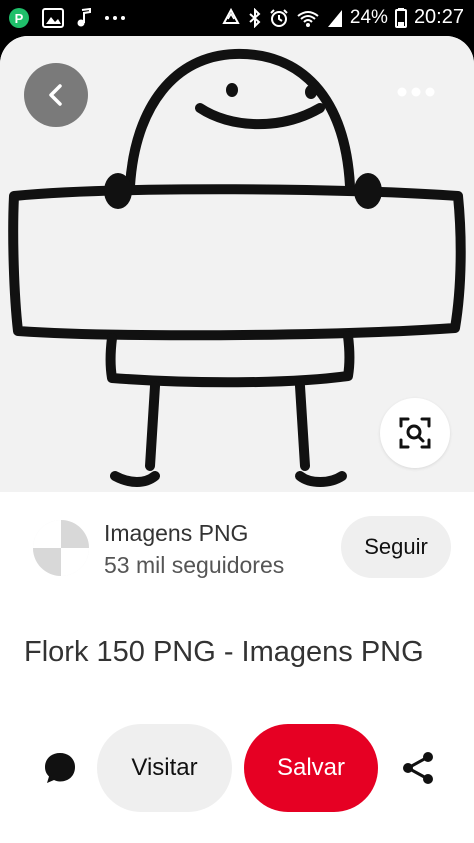 Image resolution: width=474 pixels, height=843 pixels. I want to click on visit-button: Visitar, so click(164, 768).